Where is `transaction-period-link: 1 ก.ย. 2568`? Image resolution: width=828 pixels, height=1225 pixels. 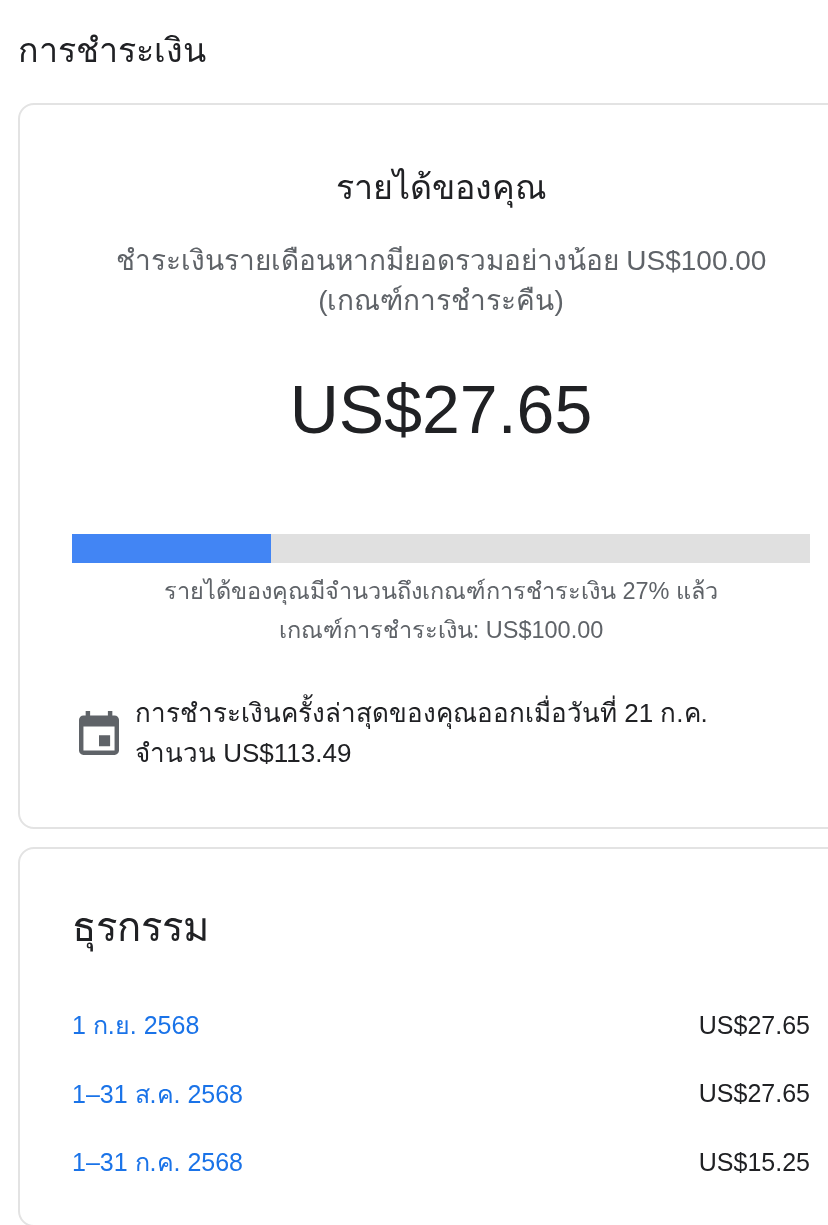 transaction-period-link: 1 ก.ย. 2568 is located at coordinates (136, 1025).